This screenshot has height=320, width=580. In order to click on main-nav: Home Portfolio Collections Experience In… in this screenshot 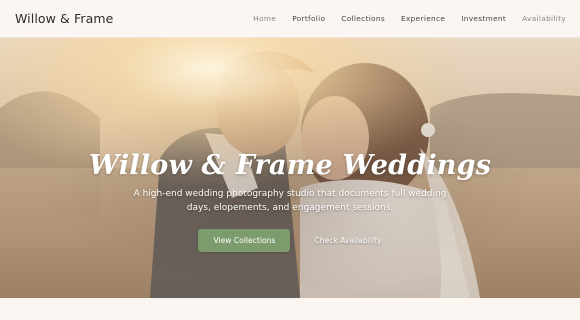, I will do `click(409, 18)`.